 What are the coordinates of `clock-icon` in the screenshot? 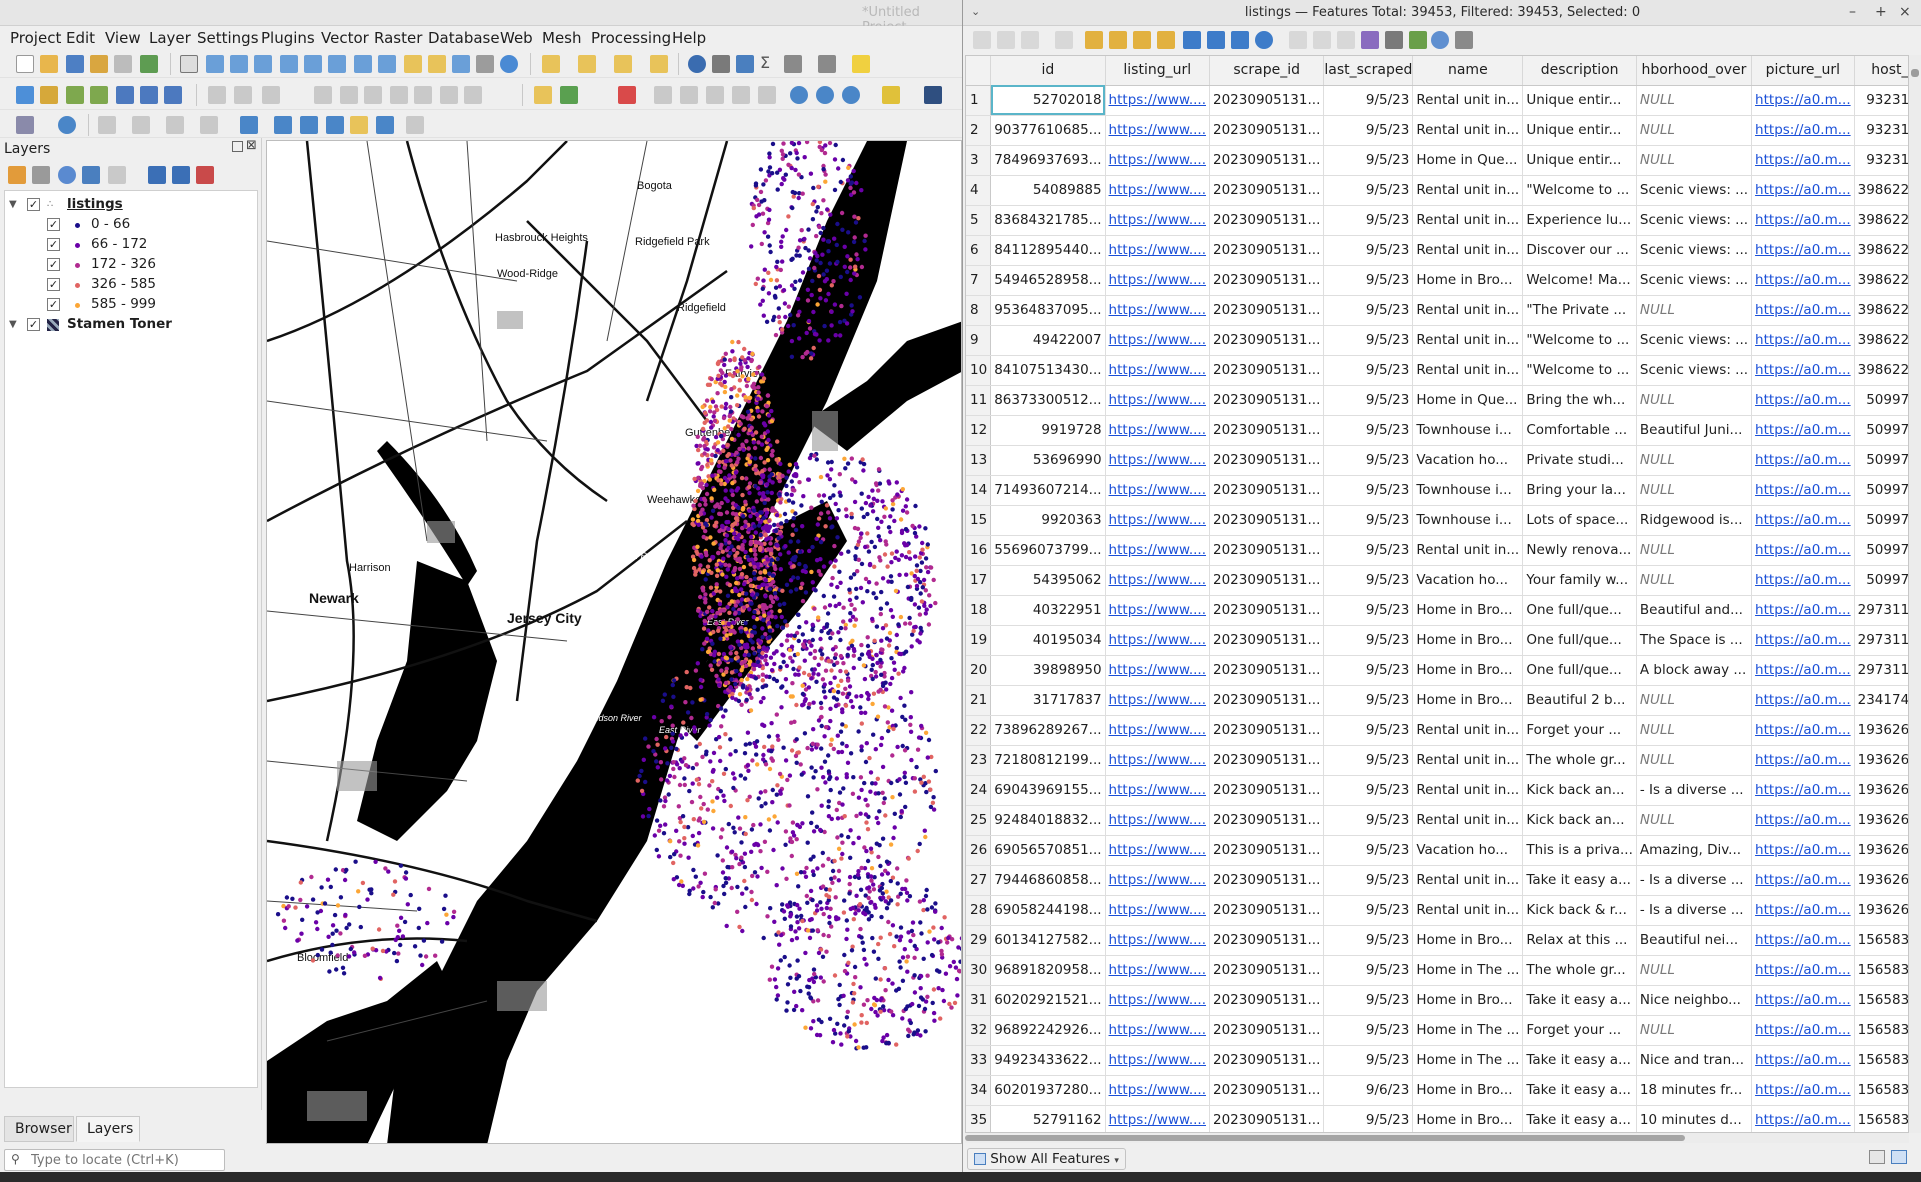 It's located at (485, 64).